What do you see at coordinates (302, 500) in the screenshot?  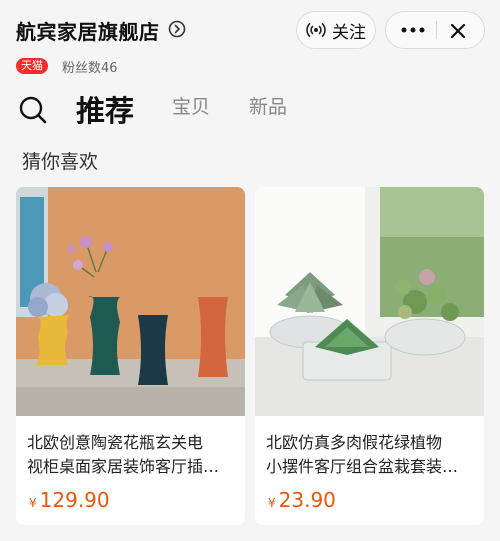 I see `product-price: ¥23.90` at bounding box center [302, 500].